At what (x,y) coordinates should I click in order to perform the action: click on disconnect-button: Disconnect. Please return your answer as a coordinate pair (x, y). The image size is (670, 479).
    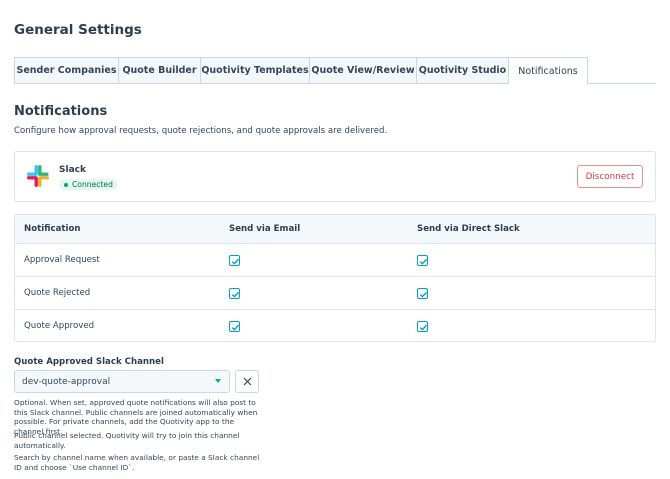
    Looking at the image, I should click on (610, 176).